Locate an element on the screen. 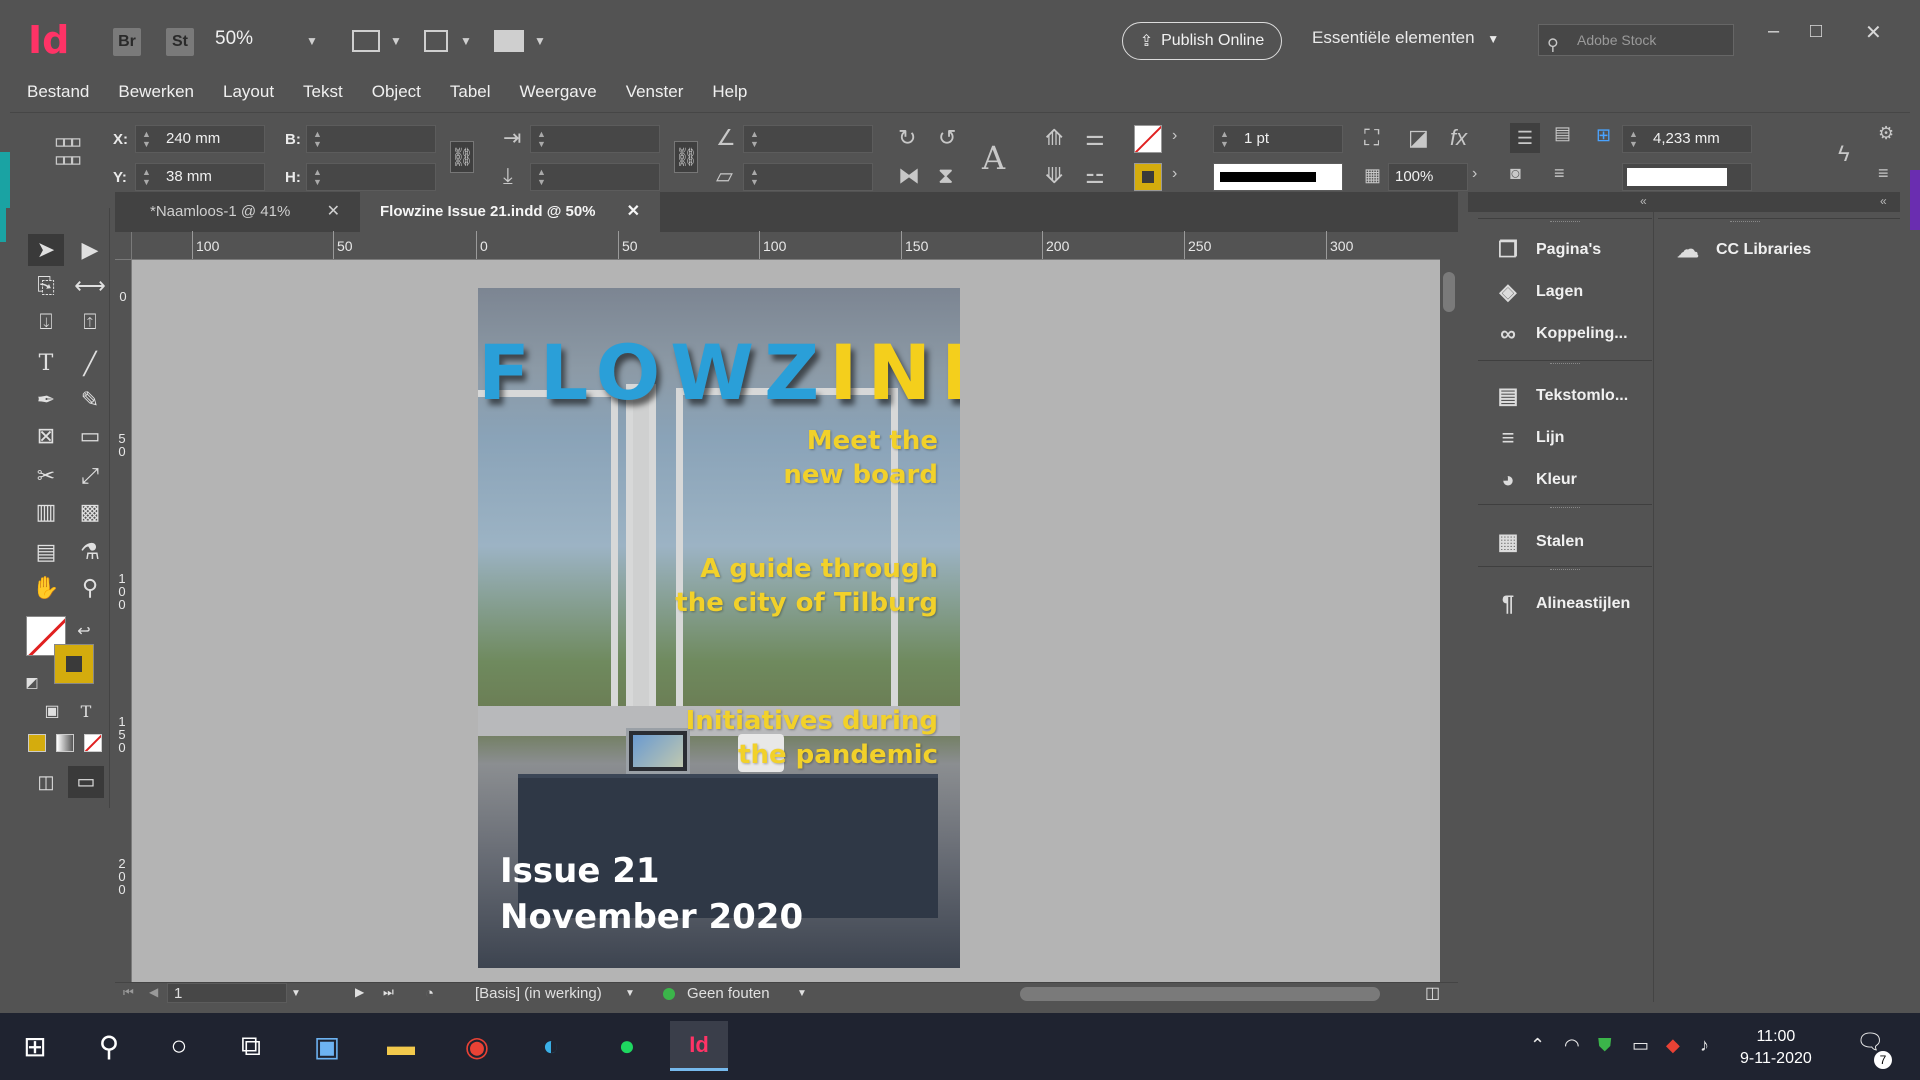 The width and height of the screenshot is (1920, 1080). last-page-icon: ⏭ is located at coordinates (388, 992).